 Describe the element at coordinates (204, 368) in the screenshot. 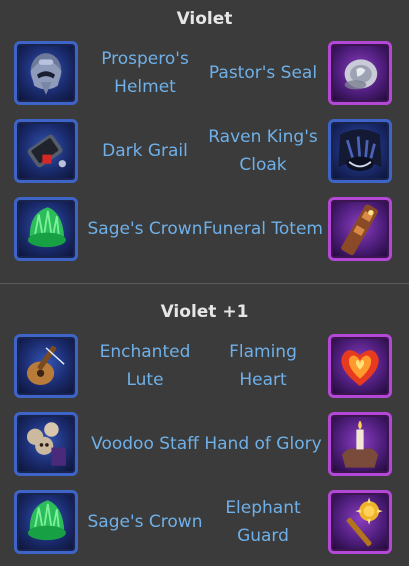

I see `item-row: Enchanted Lute Flaming Heart` at that location.